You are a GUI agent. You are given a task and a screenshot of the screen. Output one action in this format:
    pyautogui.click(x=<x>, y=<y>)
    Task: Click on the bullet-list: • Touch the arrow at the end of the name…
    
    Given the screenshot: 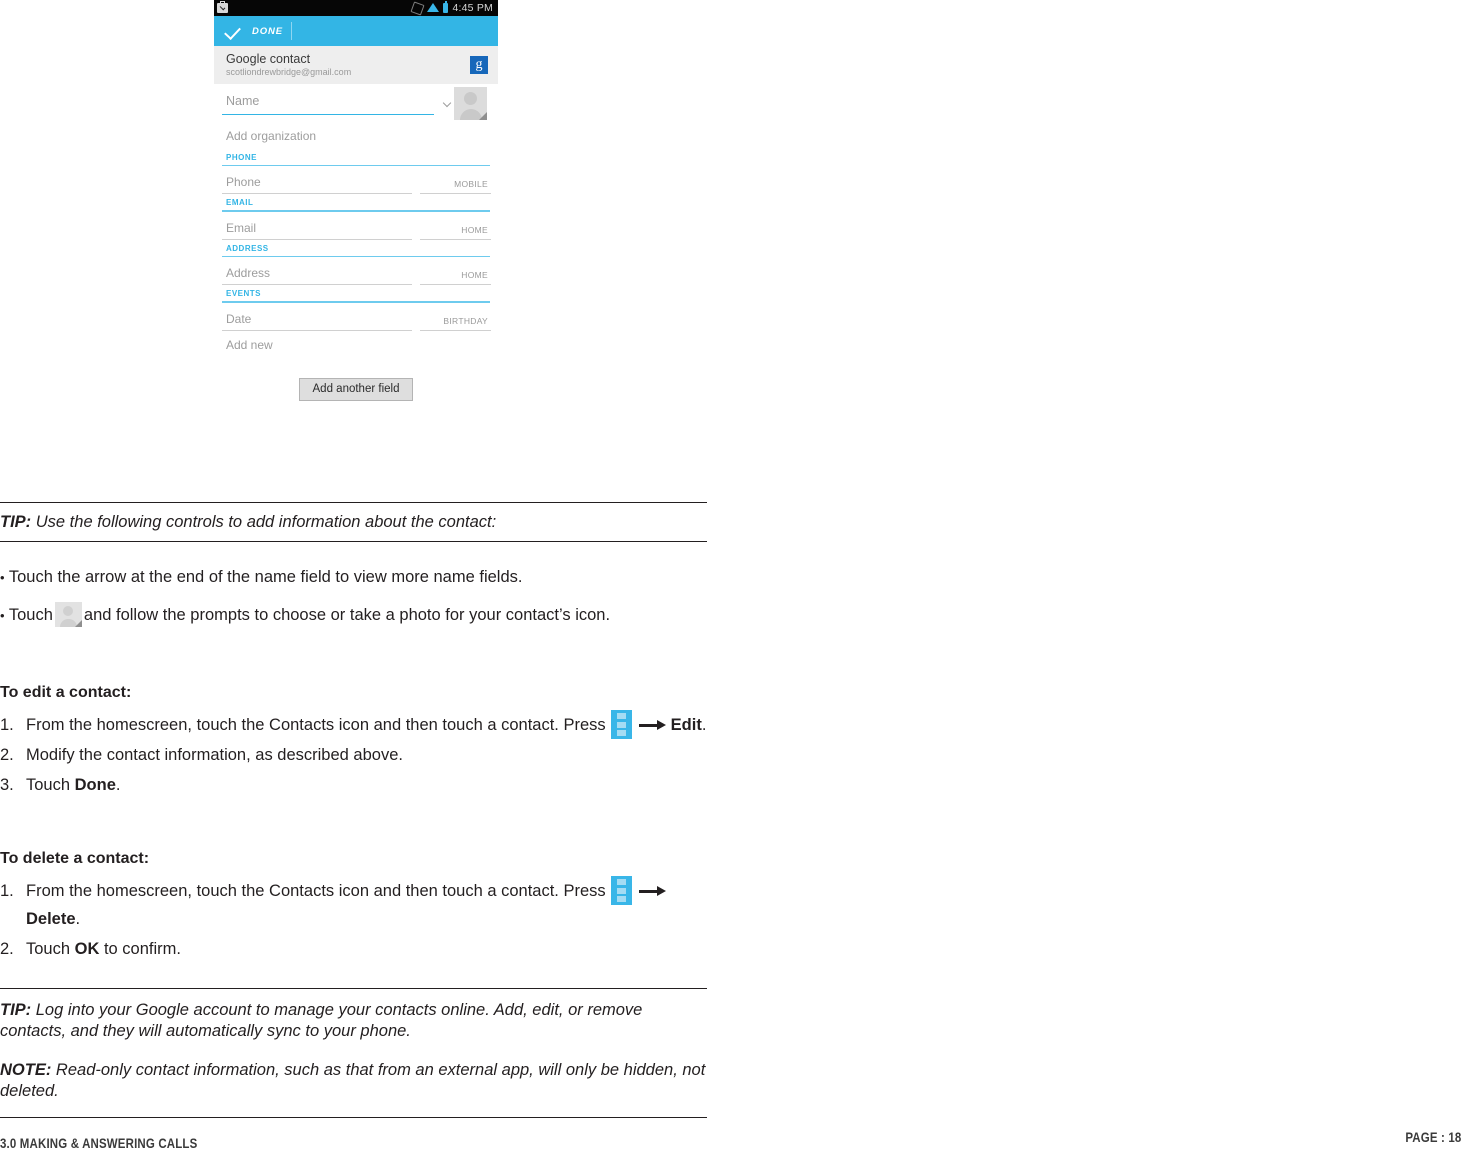 What is the action you would take?
    pyautogui.click(x=353, y=601)
    